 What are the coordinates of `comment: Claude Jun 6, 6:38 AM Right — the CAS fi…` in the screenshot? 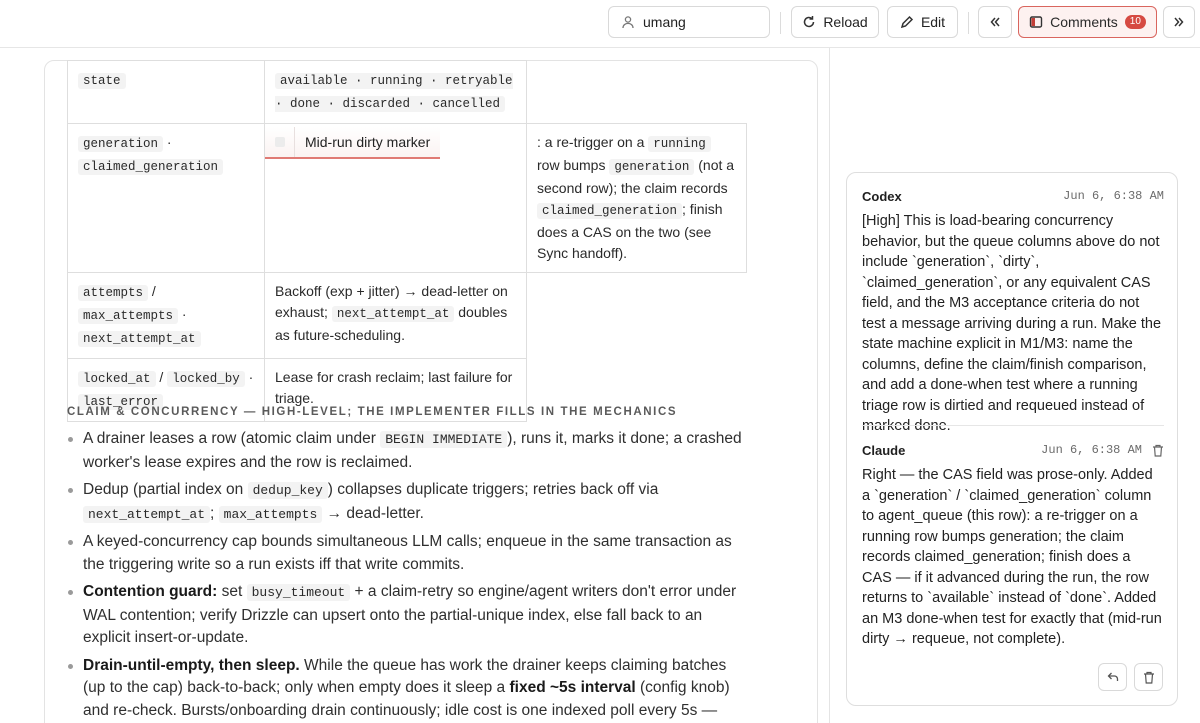 It's located at (1013, 545).